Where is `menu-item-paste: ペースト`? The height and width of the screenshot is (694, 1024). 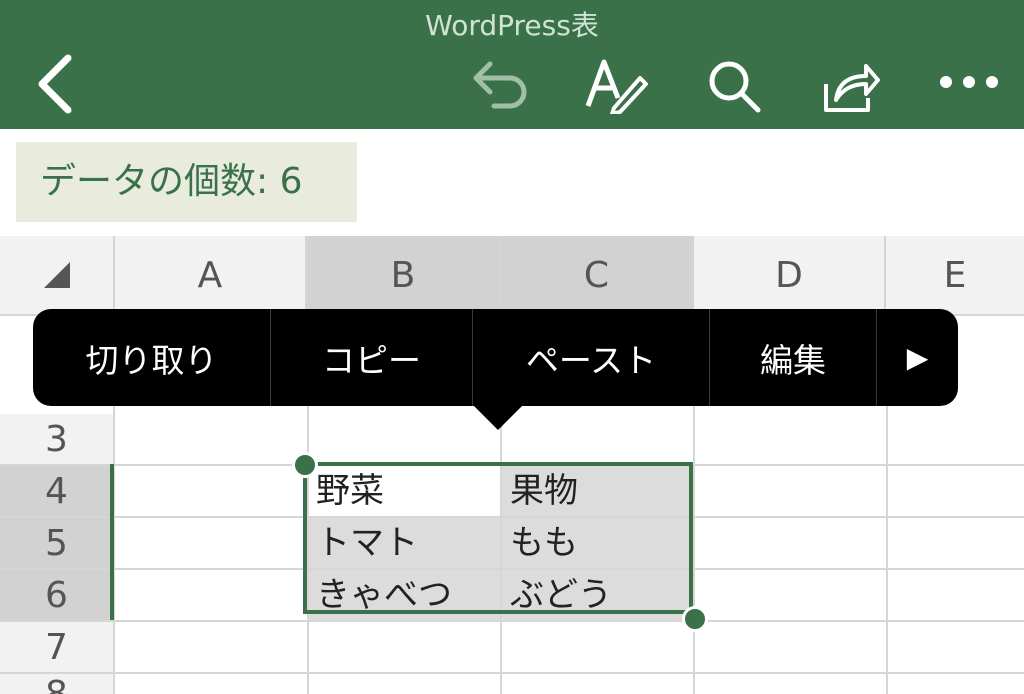
menu-item-paste: ペースト is located at coordinates (591, 357).